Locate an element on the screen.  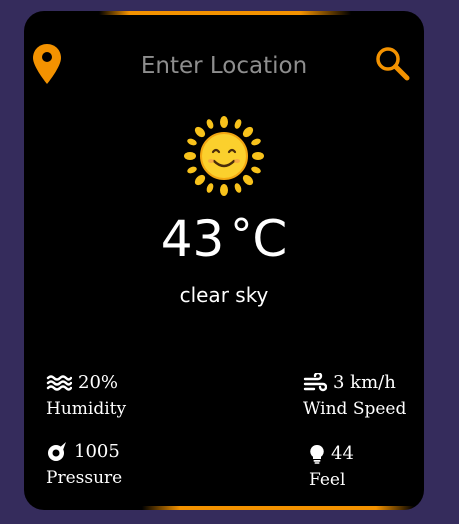
wind-icon is located at coordinates (315, 382).